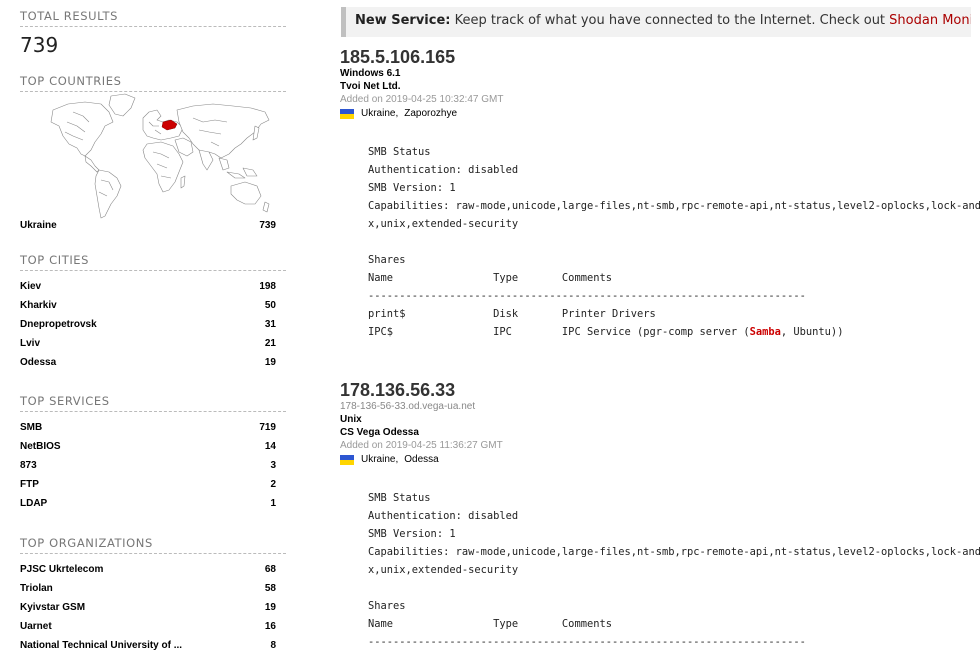  Describe the element at coordinates (270, 569) in the screenshot. I see `org-count: 68` at that location.